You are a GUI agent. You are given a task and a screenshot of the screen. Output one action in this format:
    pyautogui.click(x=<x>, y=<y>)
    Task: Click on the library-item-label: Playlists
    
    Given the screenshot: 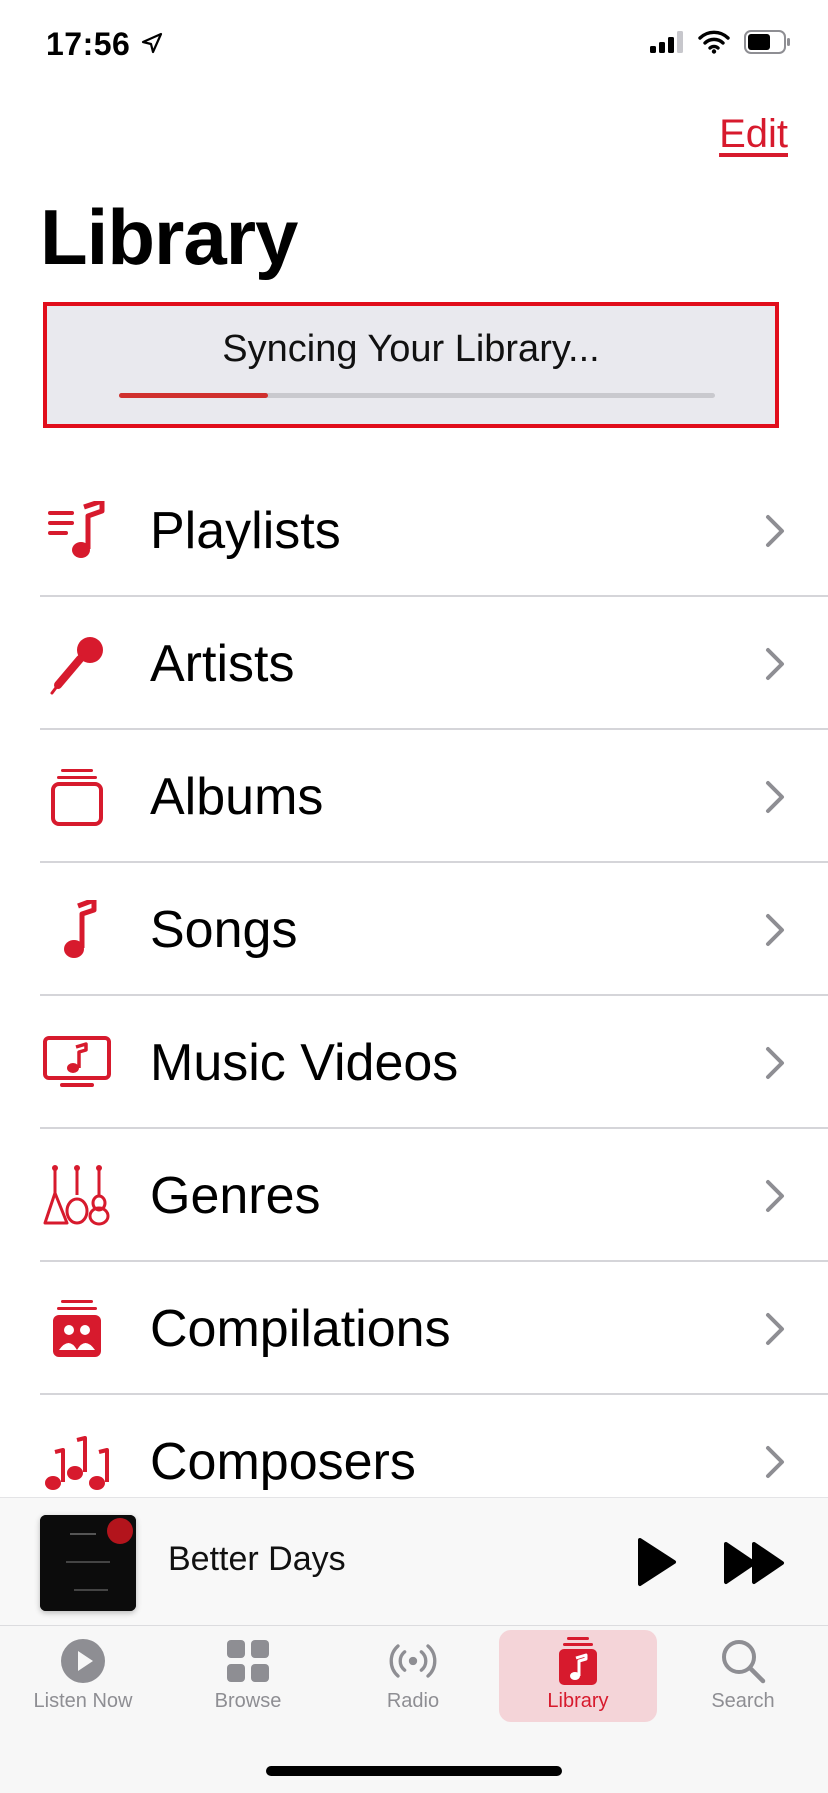 What is the action you would take?
    pyautogui.click(x=245, y=530)
    